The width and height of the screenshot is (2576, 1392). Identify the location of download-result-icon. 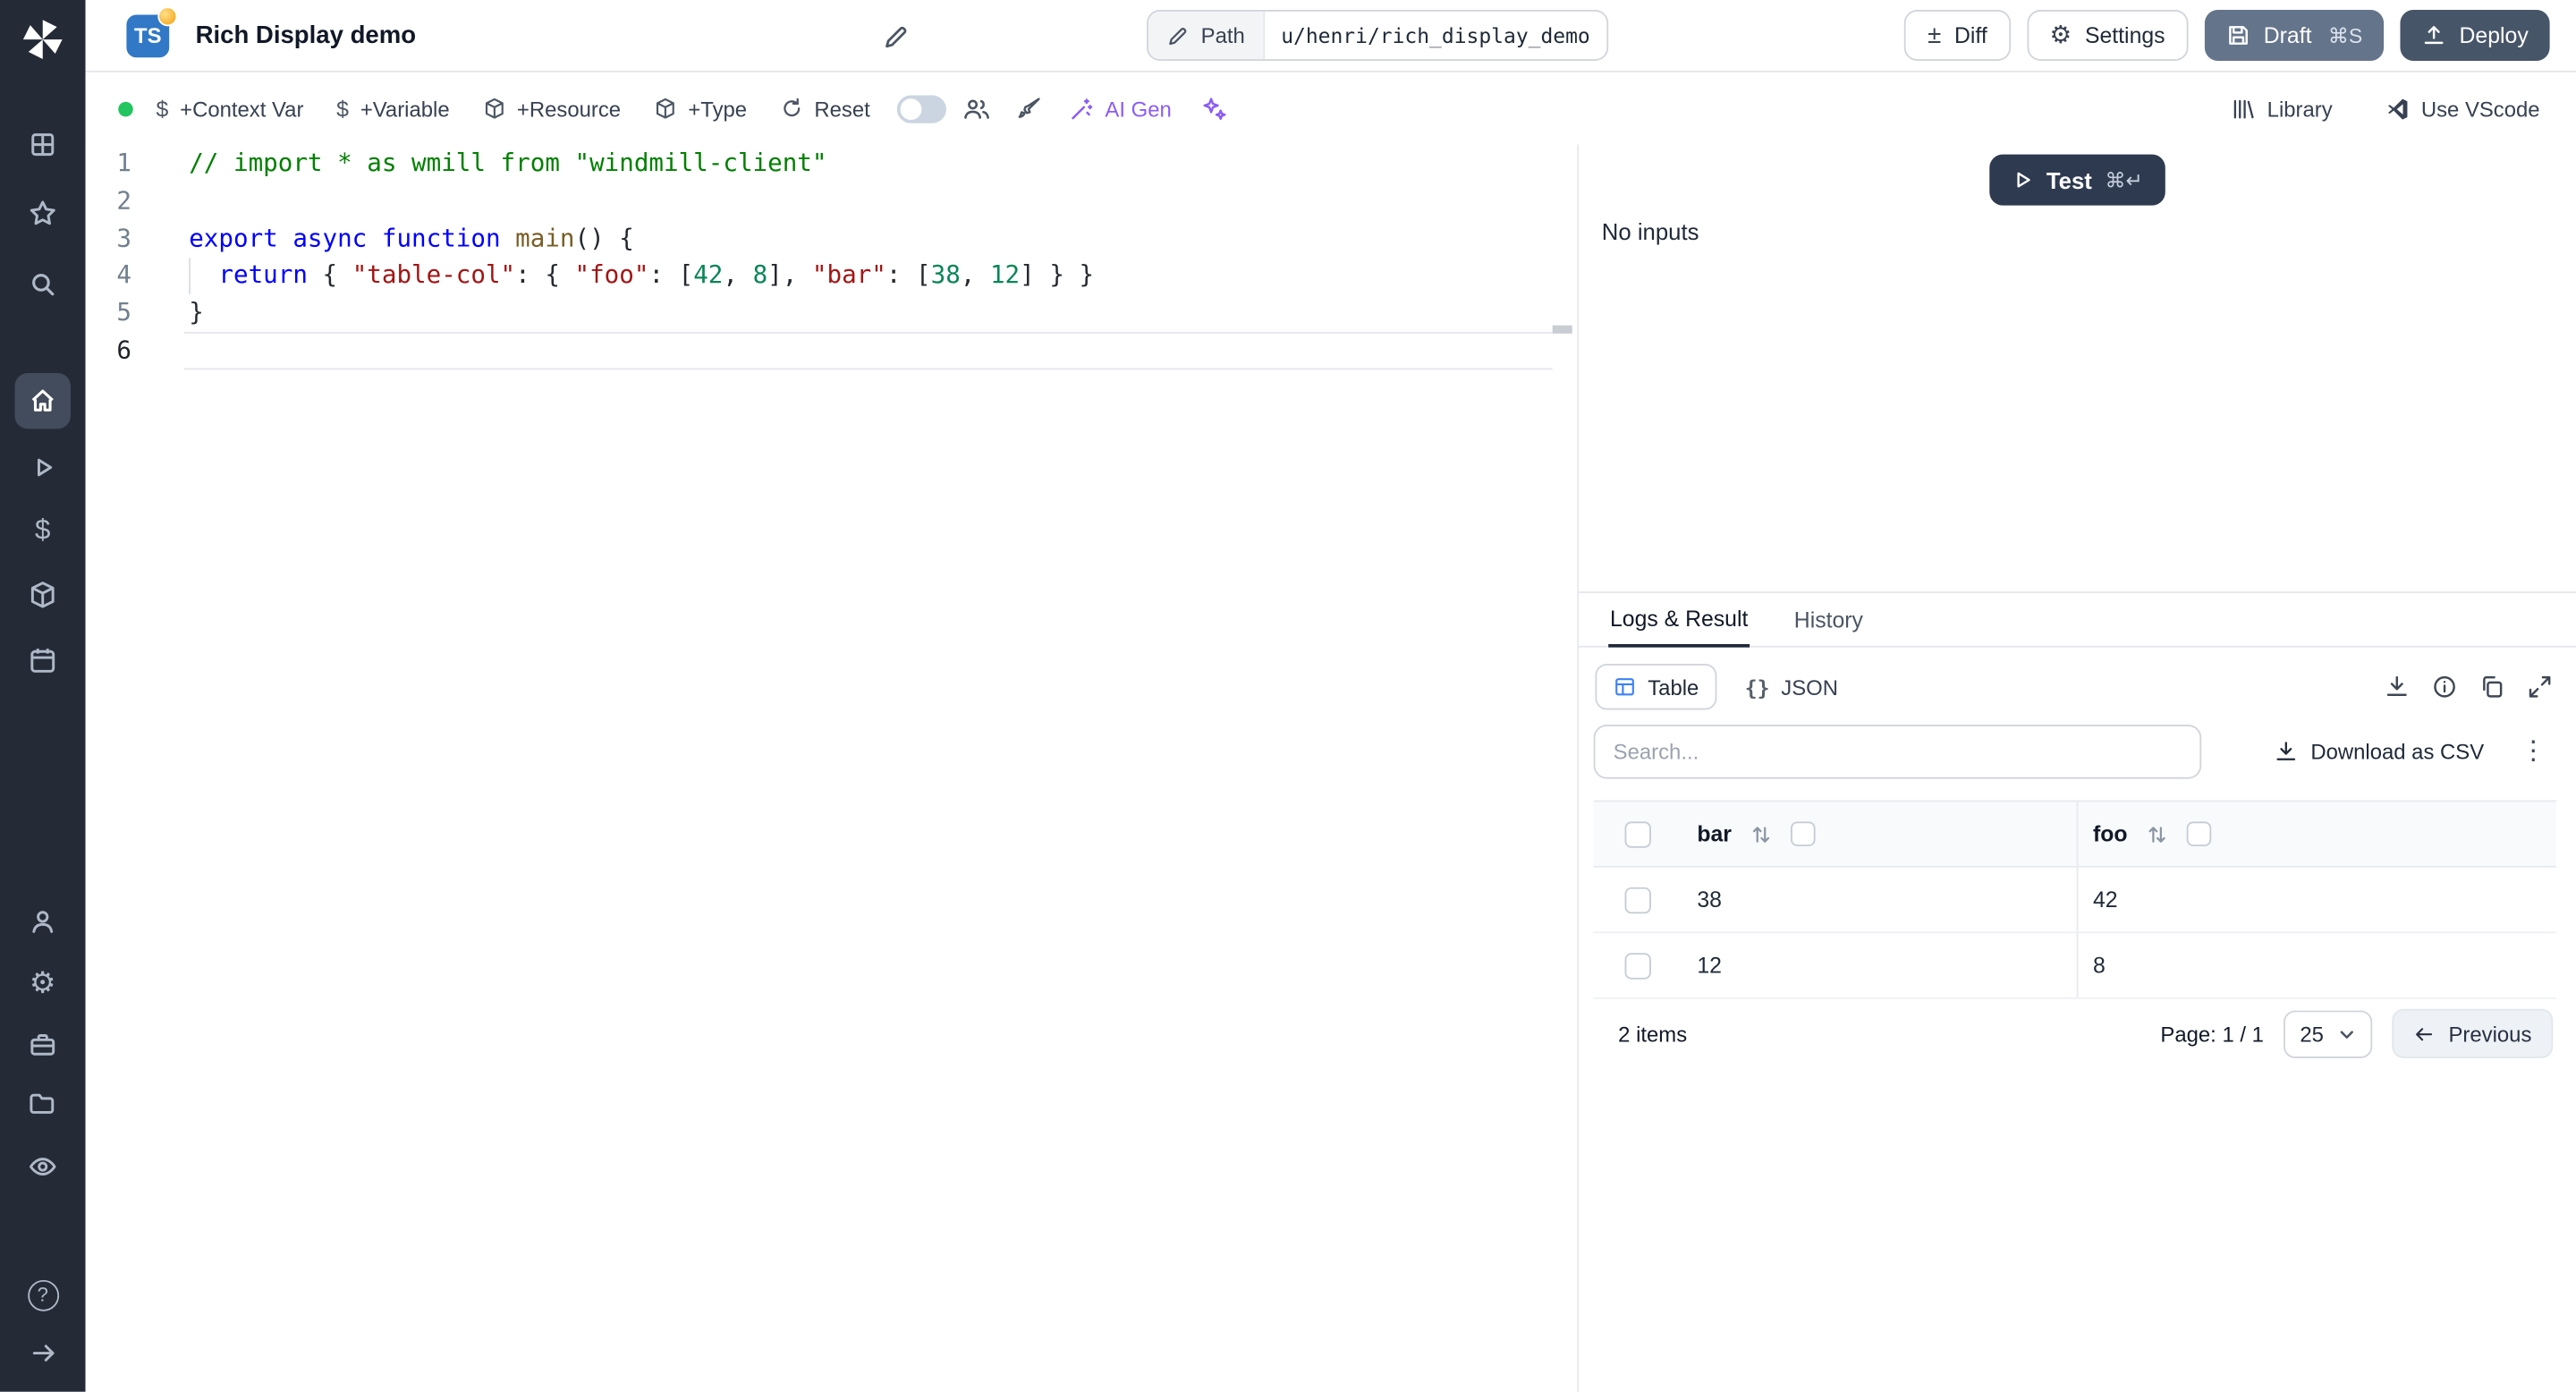
(2397, 687).